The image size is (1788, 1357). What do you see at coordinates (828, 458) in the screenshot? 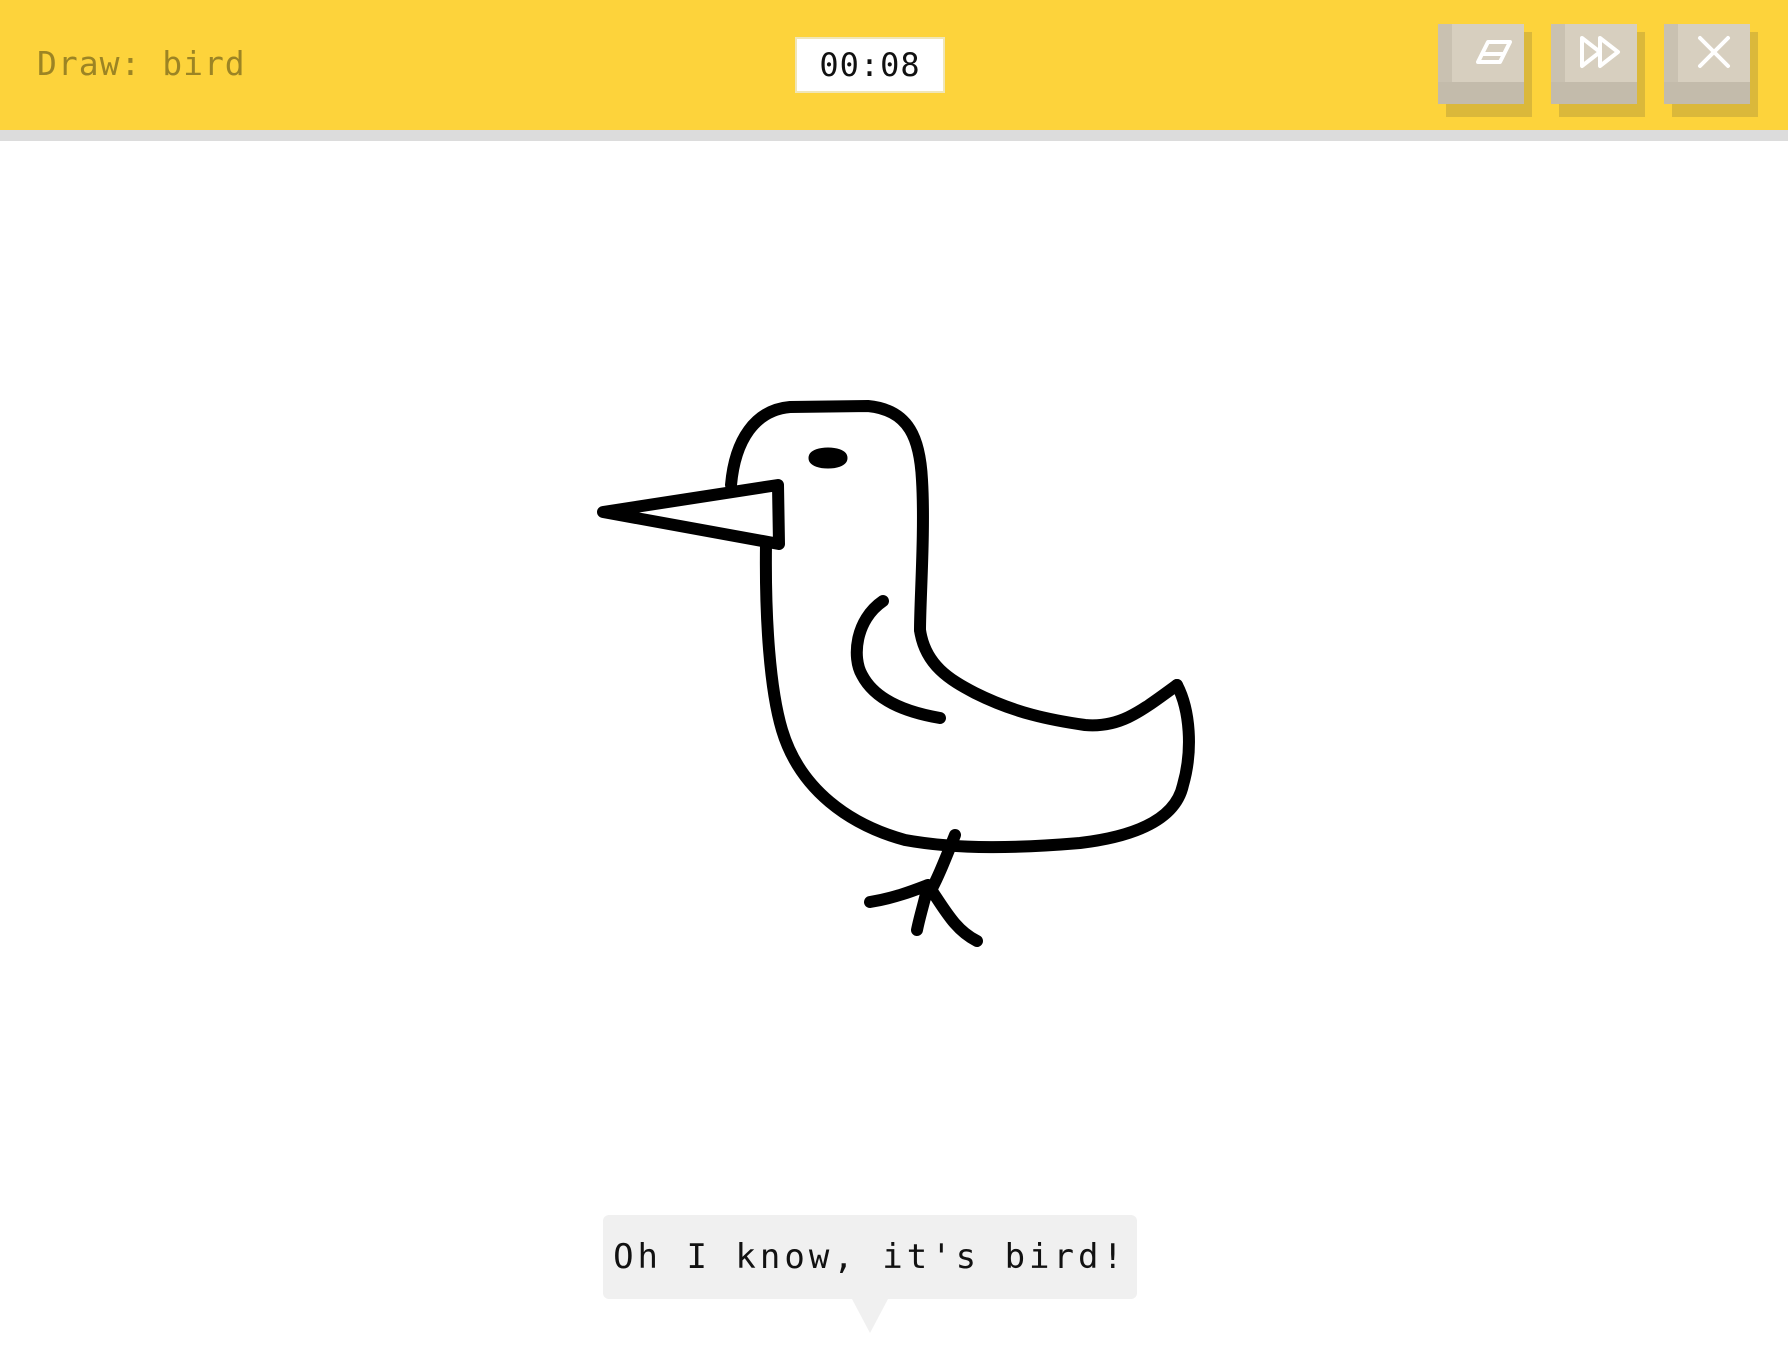
I see `bird-eye` at bounding box center [828, 458].